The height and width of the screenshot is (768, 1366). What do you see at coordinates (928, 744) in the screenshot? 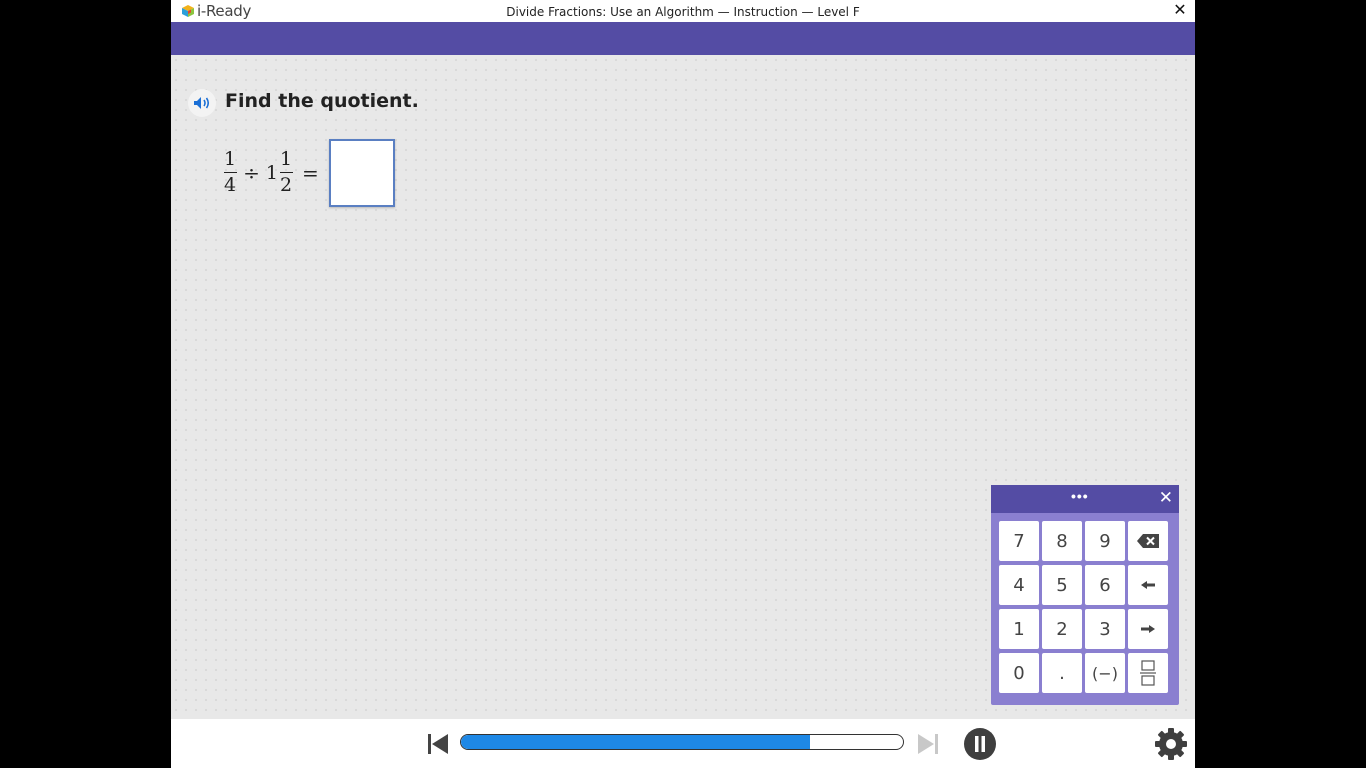
I see `skip-forward-icon` at bounding box center [928, 744].